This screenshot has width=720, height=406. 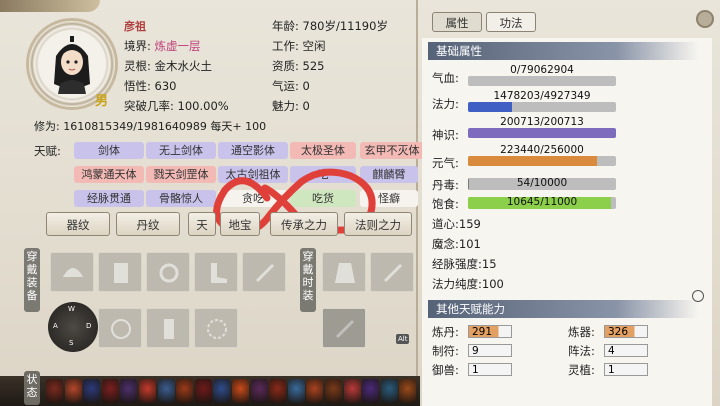 What do you see at coordinates (219, 273) in the screenshot?
I see `boots-icon` at bounding box center [219, 273].